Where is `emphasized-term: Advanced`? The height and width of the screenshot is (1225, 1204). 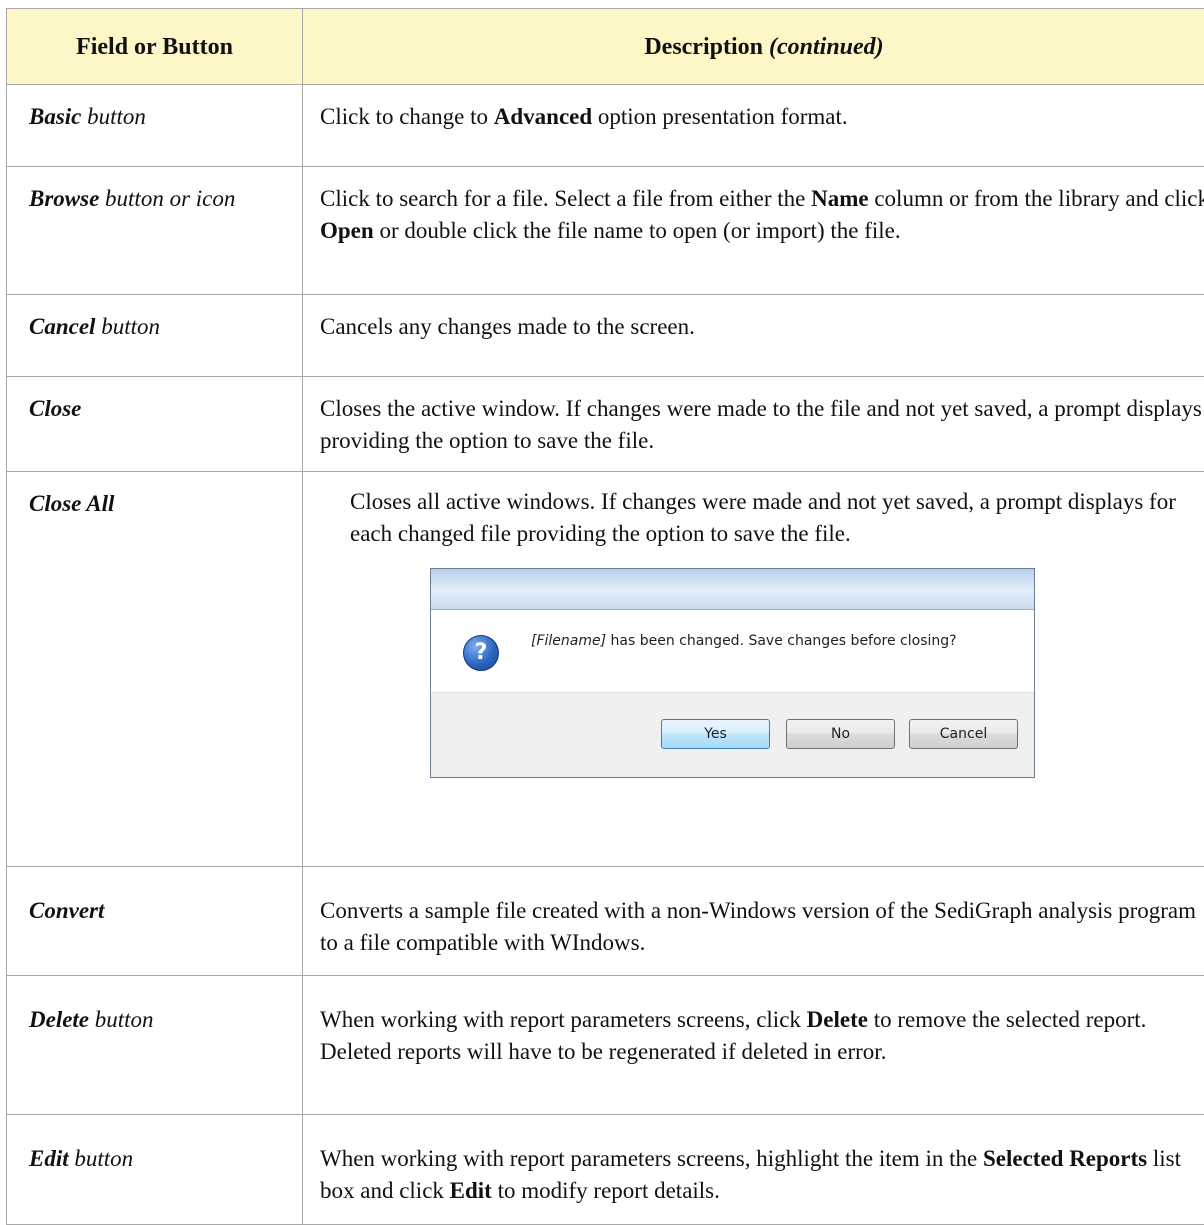
emphasized-term: Advanced is located at coordinates (543, 116).